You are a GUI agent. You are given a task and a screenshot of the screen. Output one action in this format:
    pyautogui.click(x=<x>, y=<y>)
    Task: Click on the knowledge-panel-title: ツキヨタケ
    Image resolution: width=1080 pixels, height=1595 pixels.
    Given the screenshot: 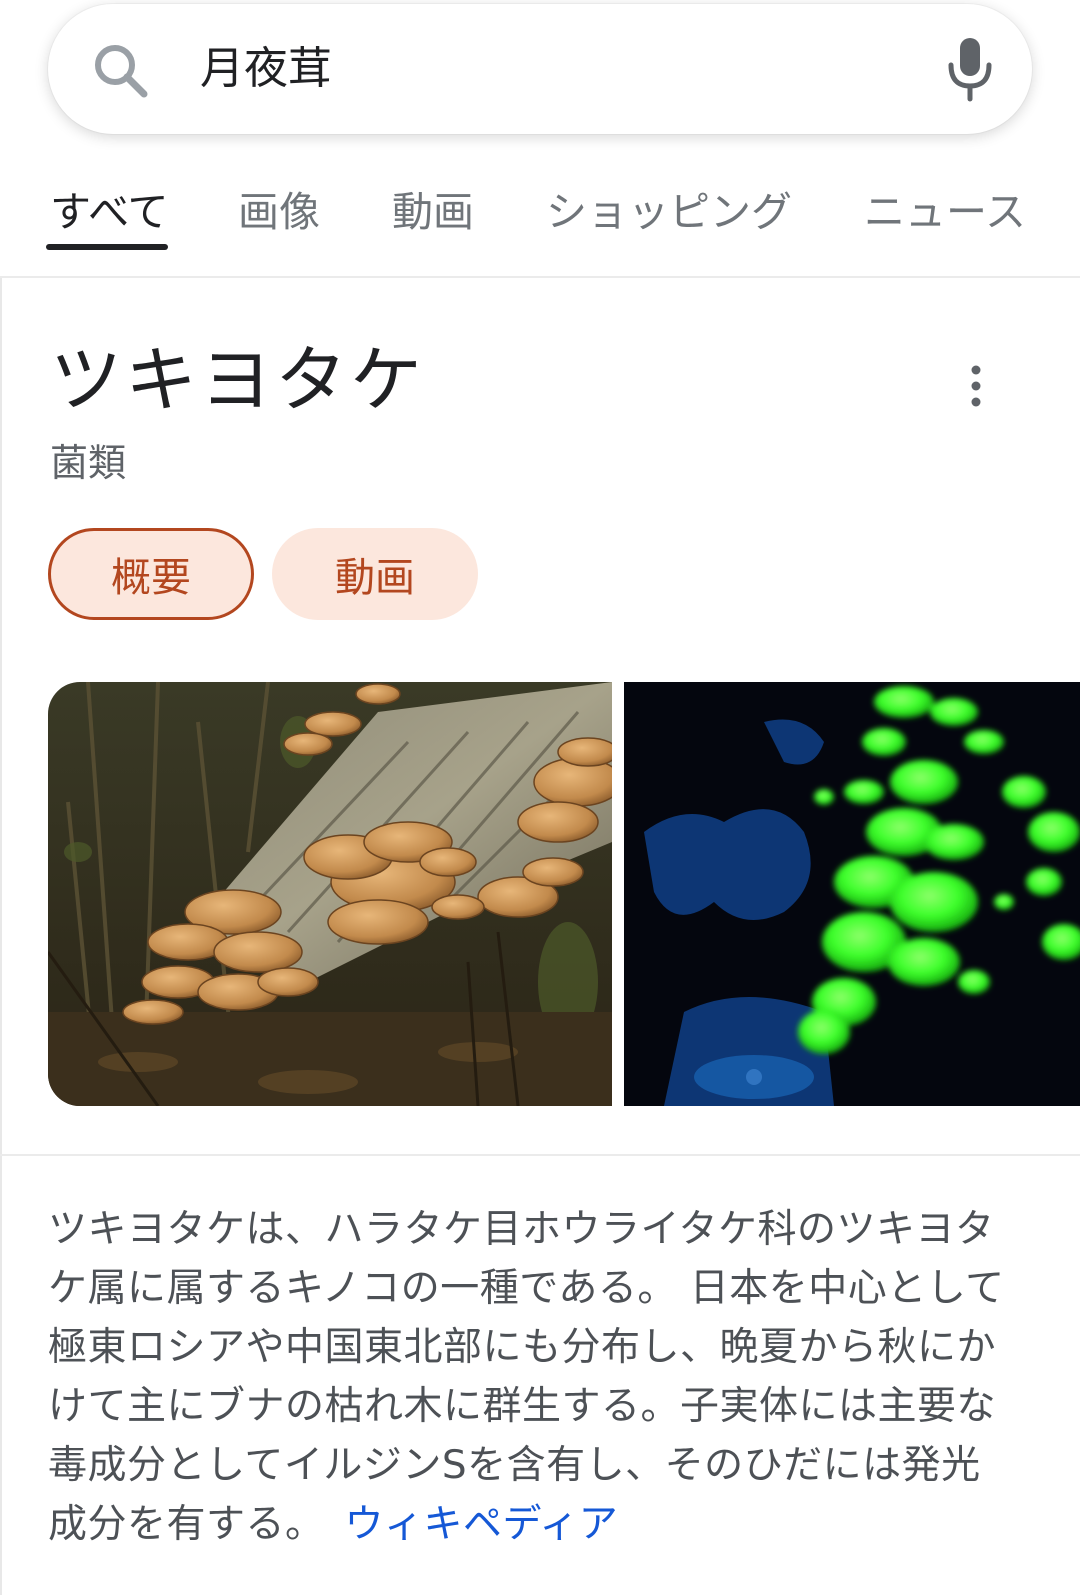 What is the action you would take?
    pyautogui.click(x=238, y=380)
    